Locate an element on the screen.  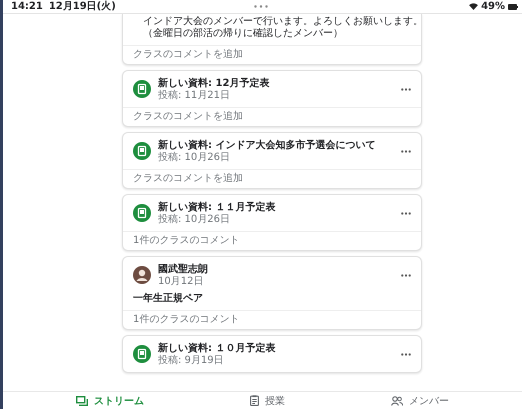
wifi-icon is located at coordinates (473, 6).